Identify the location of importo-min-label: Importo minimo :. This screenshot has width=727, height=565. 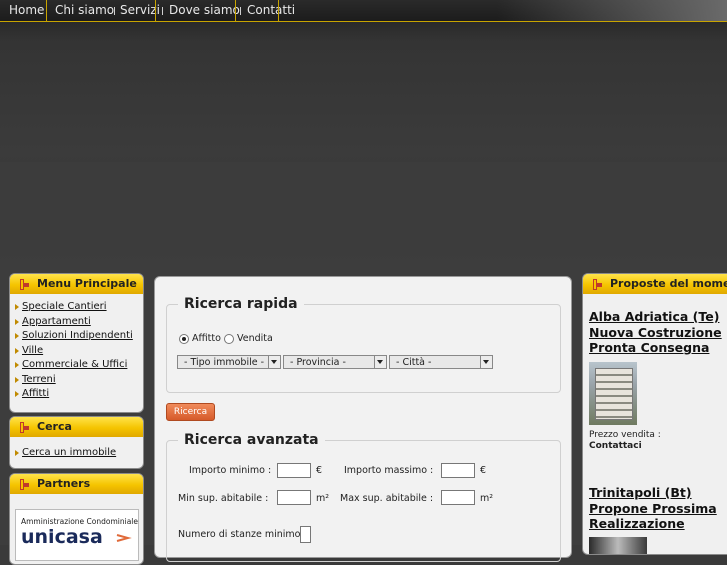
(230, 470).